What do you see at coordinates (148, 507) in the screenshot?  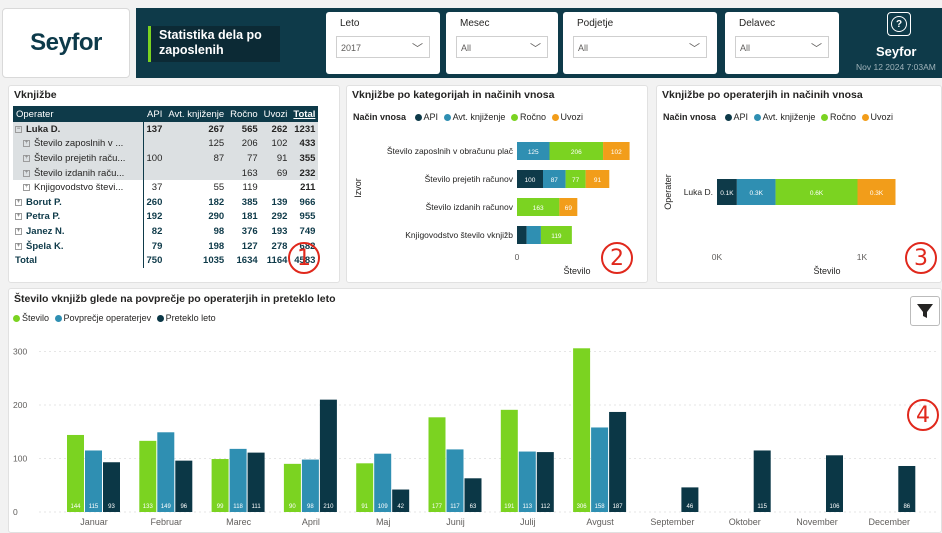 I see `data-label: 133` at bounding box center [148, 507].